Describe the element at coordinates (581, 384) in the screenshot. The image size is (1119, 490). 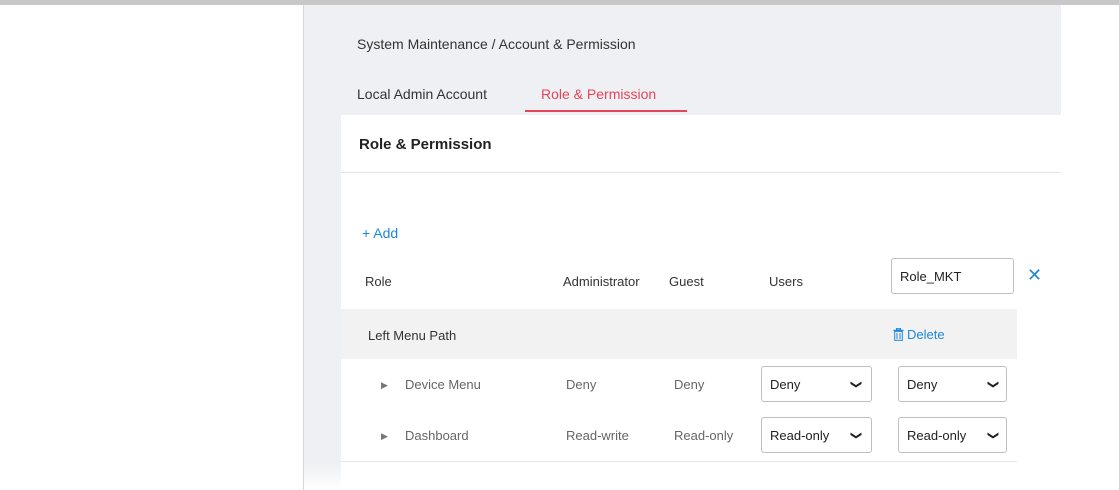
I see `row-administrator-value: Deny` at that location.